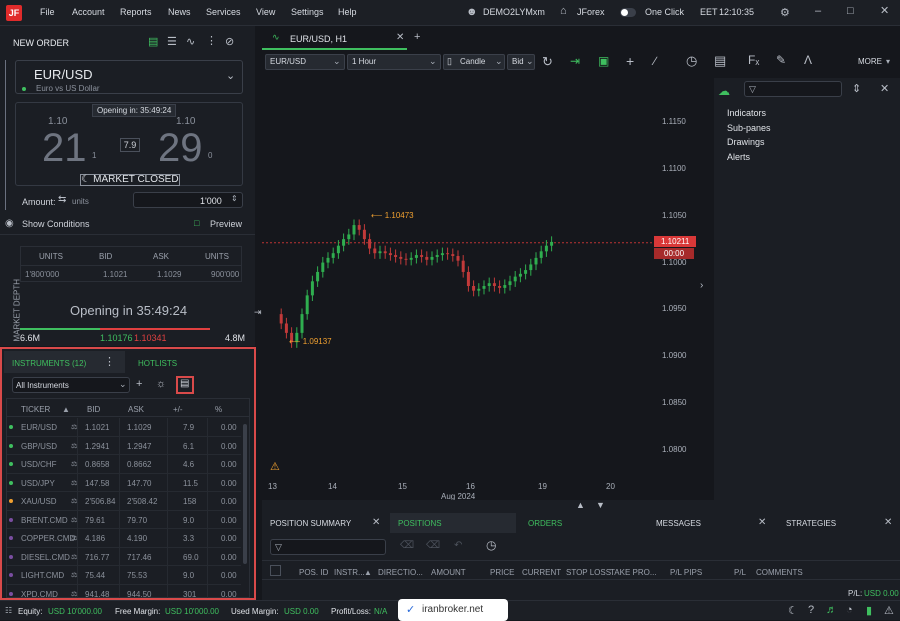  Describe the element at coordinates (124, 575) in the screenshot. I see `table-row: LIGHT.CMD ⚖ 75.44 75.53 9.0 0.00` at that location.